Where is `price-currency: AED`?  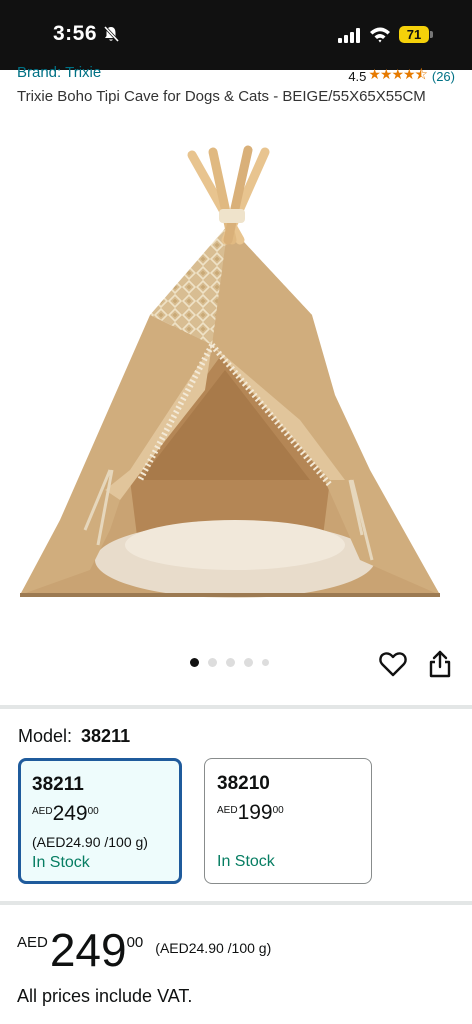 price-currency: AED is located at coordinates (32, 942).